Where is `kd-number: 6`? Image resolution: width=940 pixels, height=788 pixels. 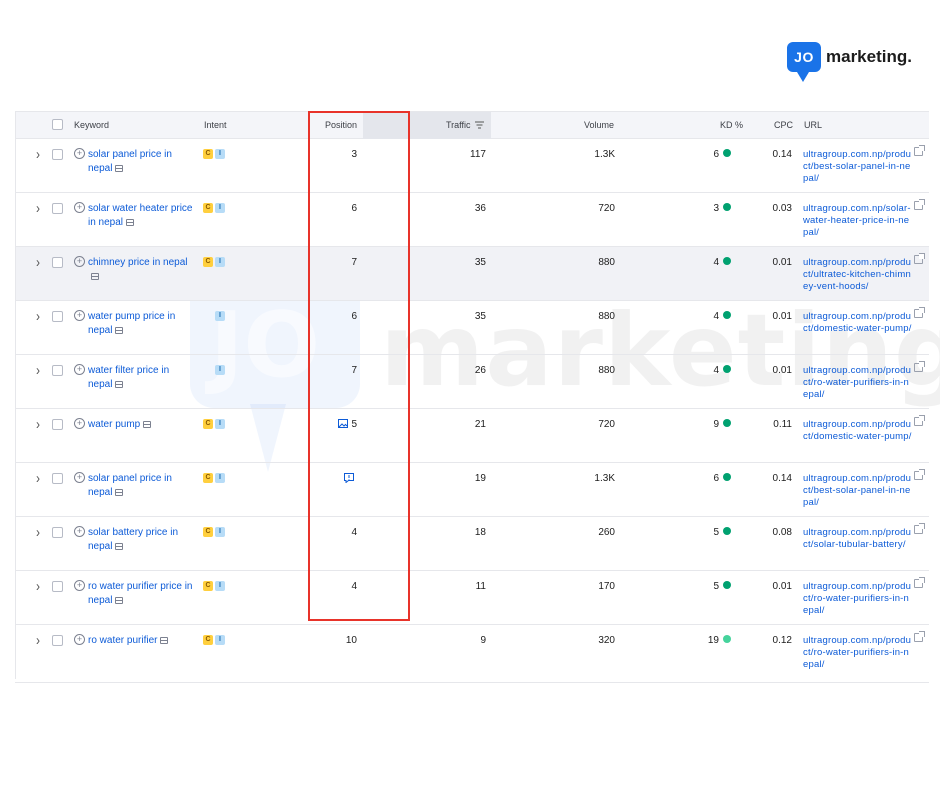
kd-number: 6 is located at coordinates (716, 154).